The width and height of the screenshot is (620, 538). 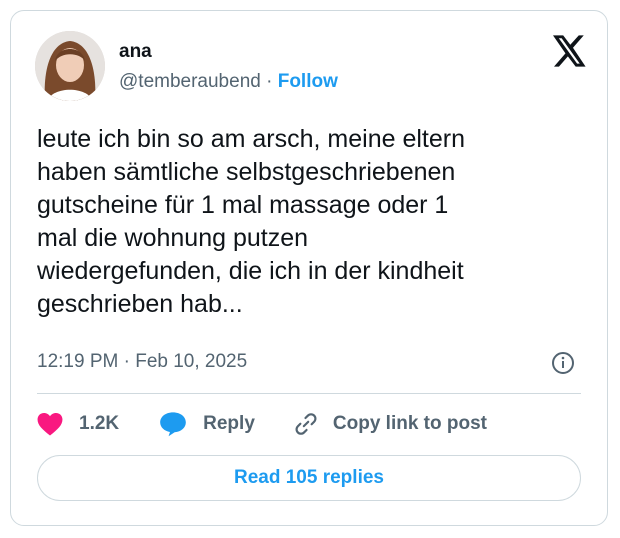 I want to click on tweet-timestamp: 12:19 PM · Feb 10, 2025, so click(x=142, y=362).